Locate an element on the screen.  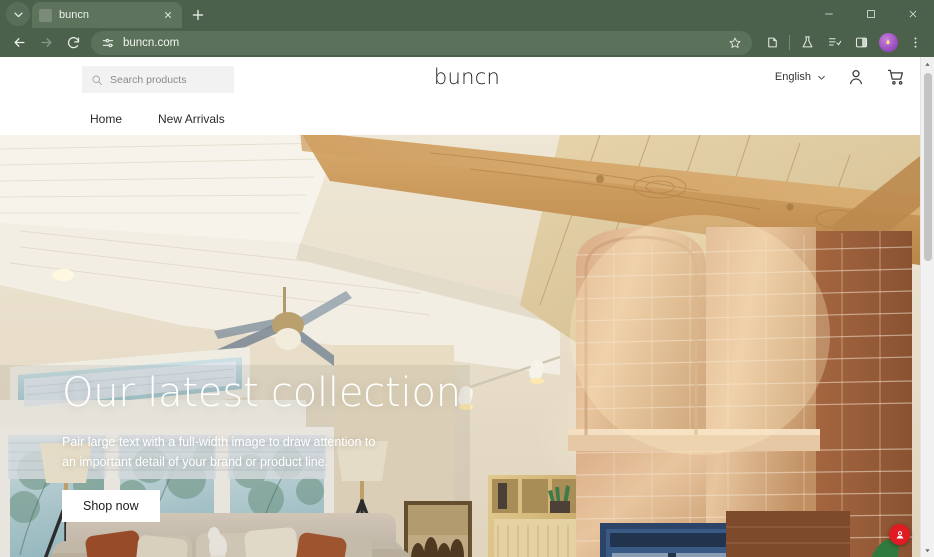
kebab-menu-icon is located at coordinates (915, 42).